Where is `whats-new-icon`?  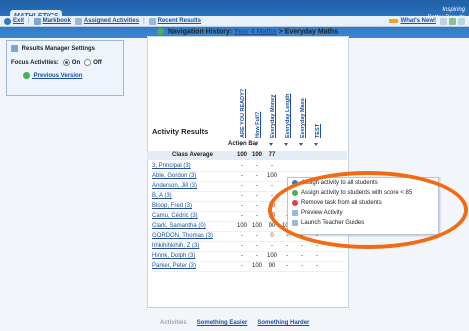
whats-new-icon is located at coordinates (393, 21).